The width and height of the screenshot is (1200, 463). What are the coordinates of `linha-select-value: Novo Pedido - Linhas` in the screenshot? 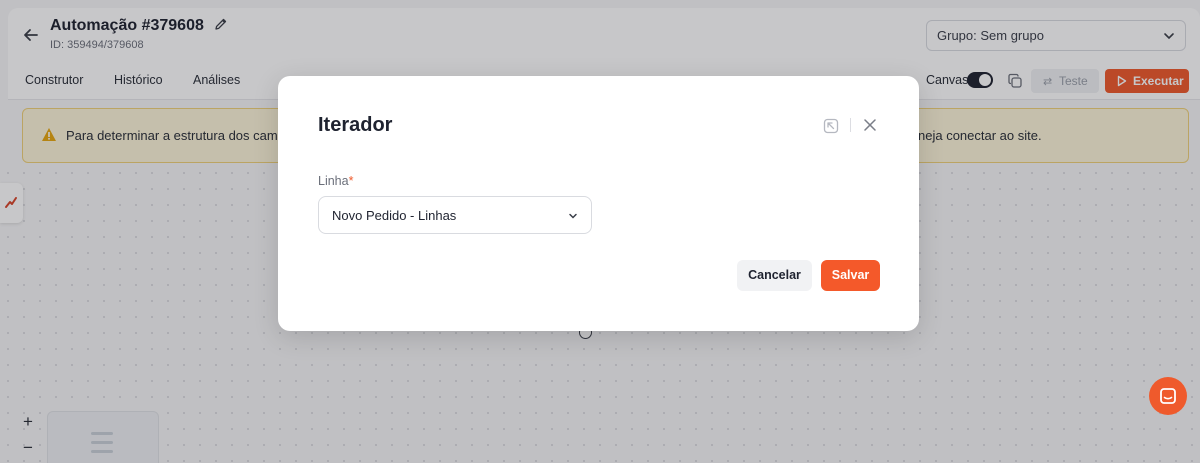 It's located at (394, 215).